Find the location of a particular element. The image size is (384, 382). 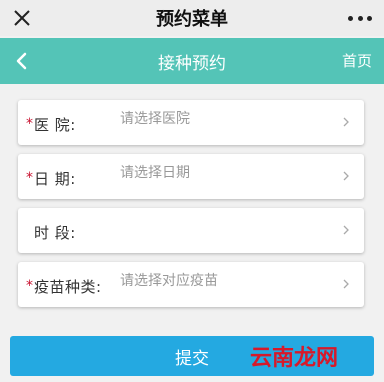

watermark-logo: 云南龙网 is located at coordinates (294, 358).